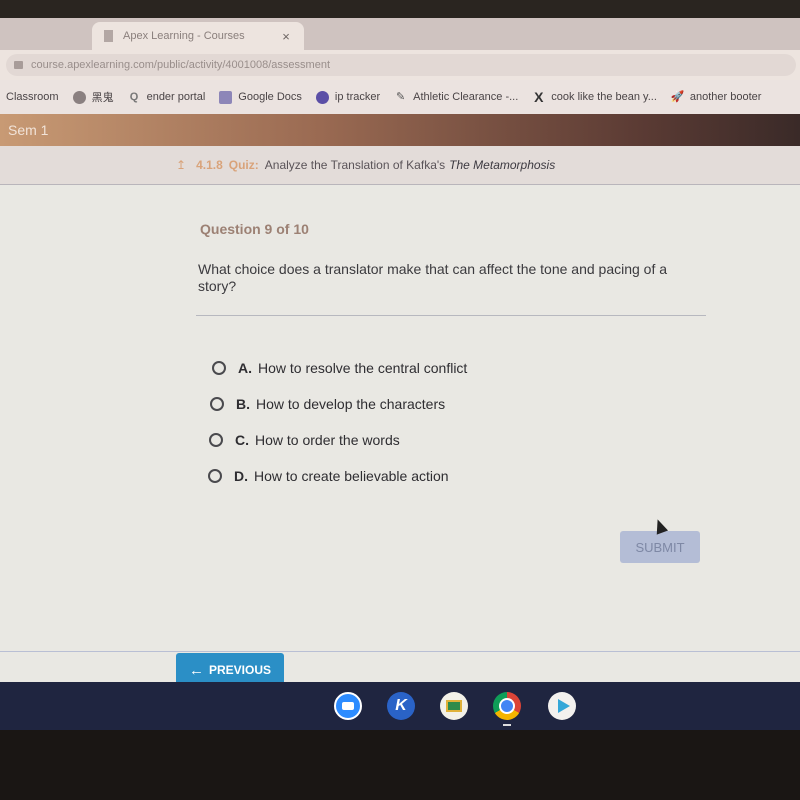 The width and height of the screenshot is (800, 800). I want to click on option-letter: A., so click(245, 368).